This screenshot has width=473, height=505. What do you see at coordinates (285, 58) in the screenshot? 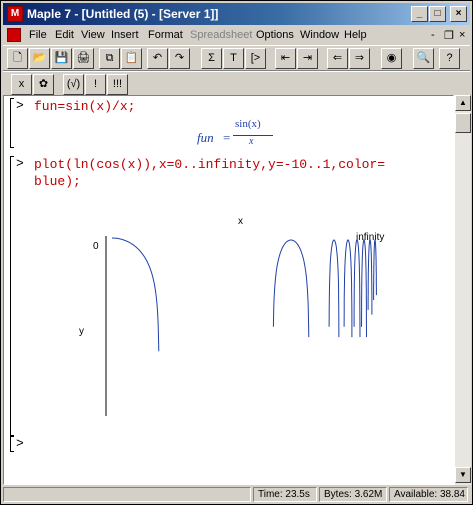
I see `indent-left-icon: ⇤` at bounding box center [285, 58].